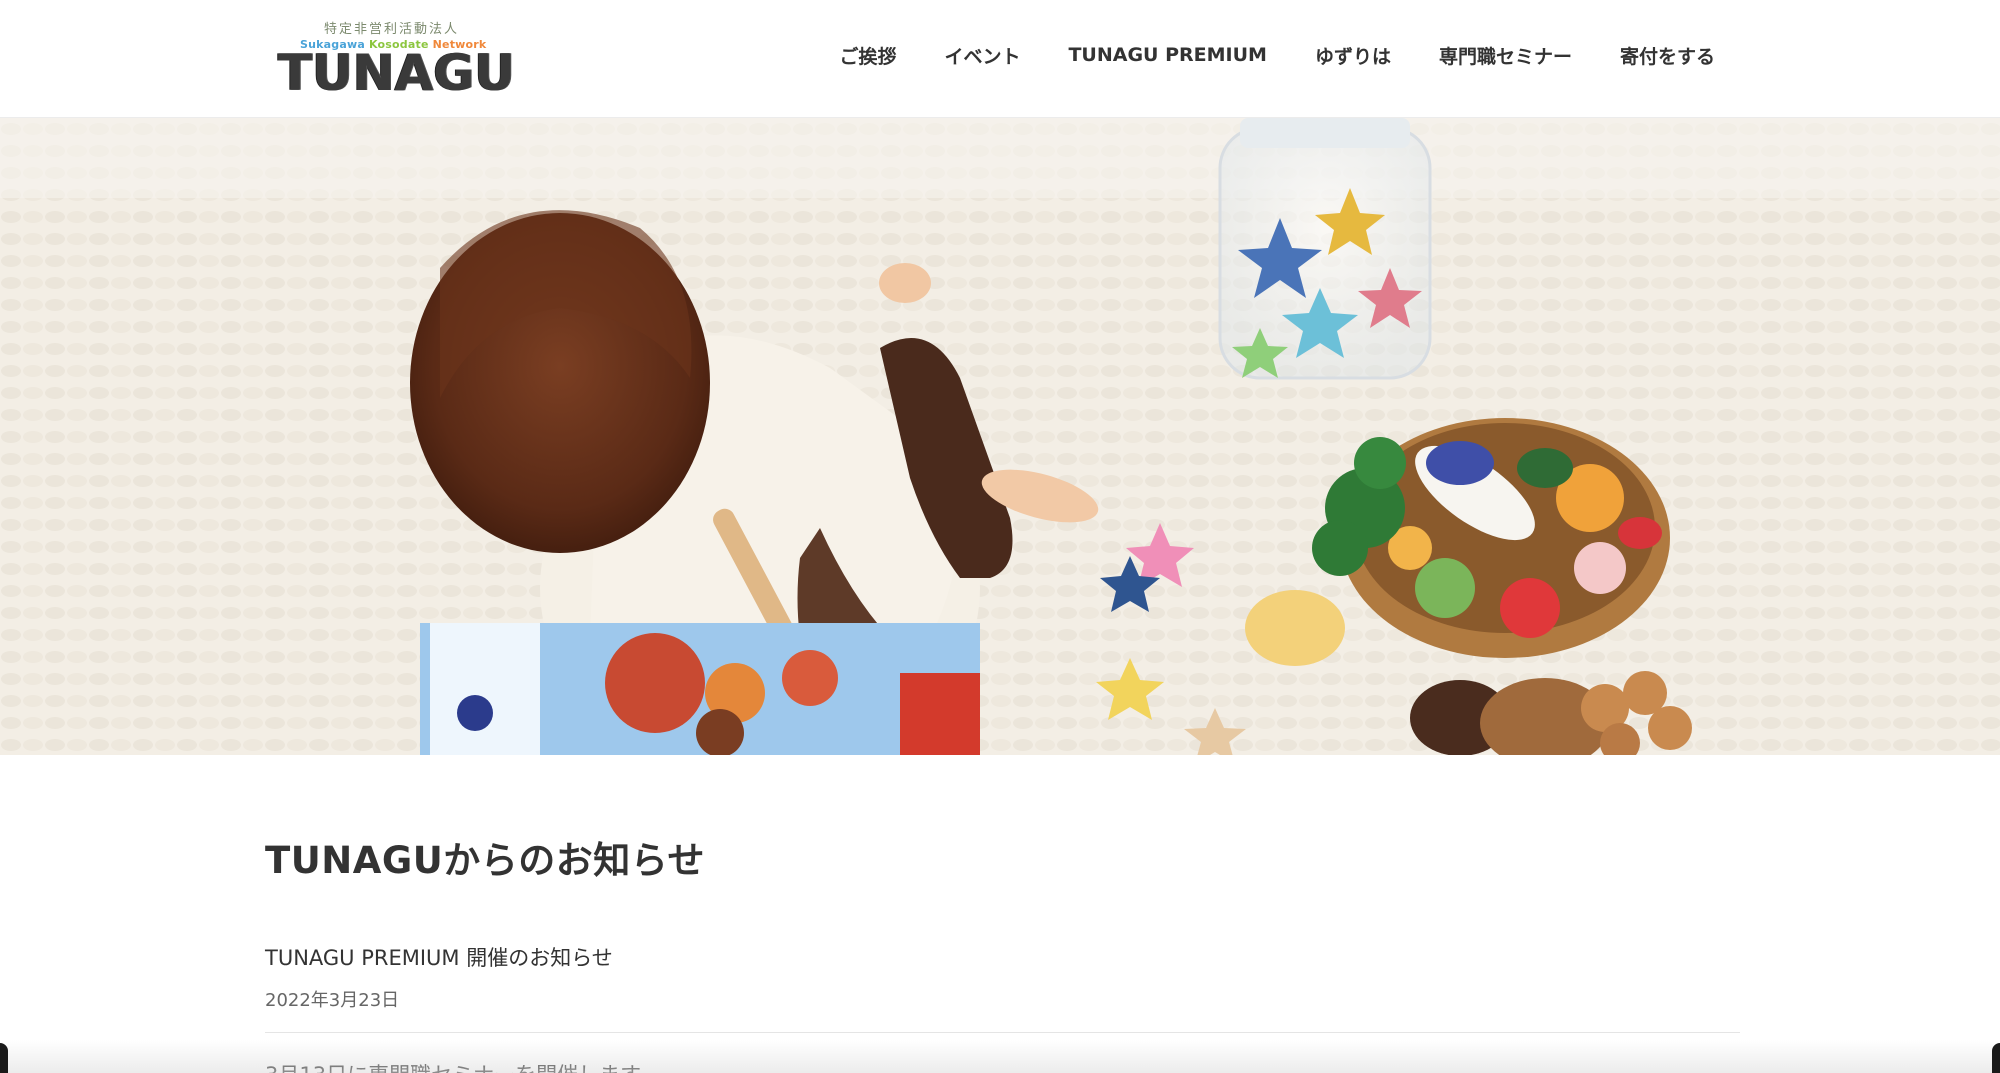  I want to click on nav-link-professional-seminar: 専門職セミナー, so click(1505, 55).